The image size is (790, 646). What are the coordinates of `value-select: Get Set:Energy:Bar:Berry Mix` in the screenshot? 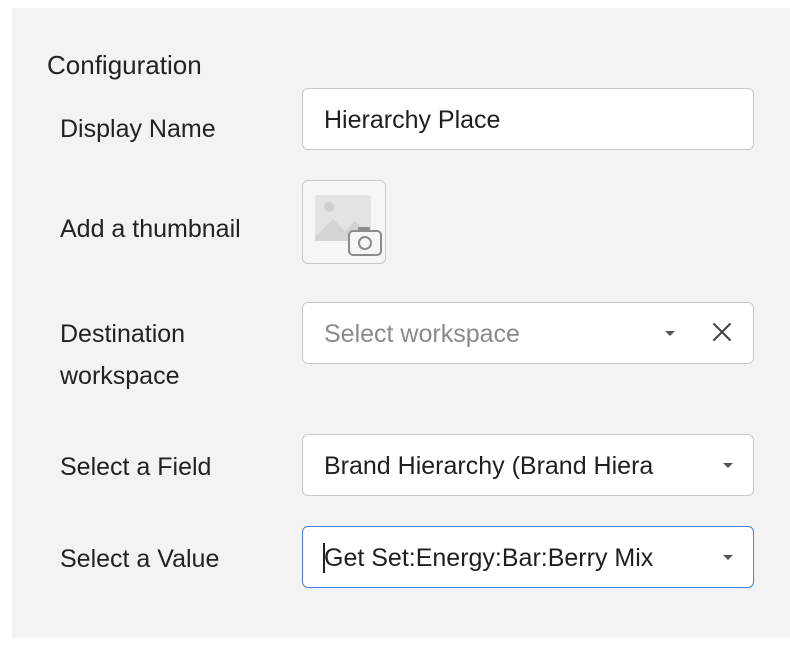 It's located at (528, 557).